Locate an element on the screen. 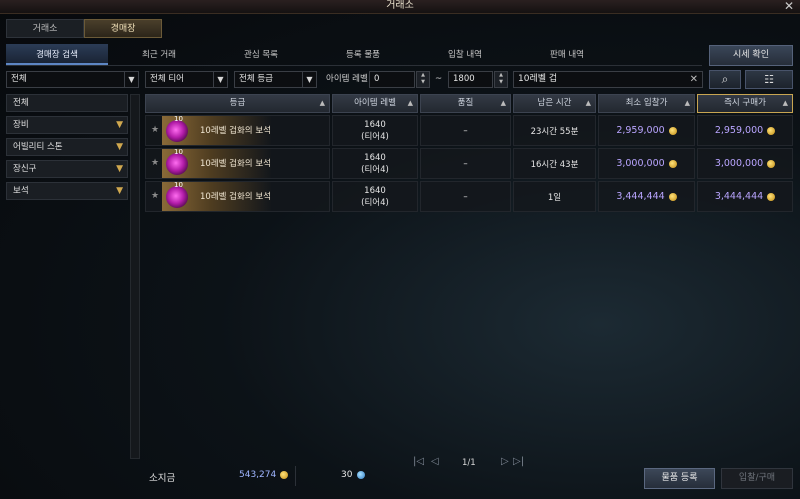  sidebar-item-label: 전체 is located at coordinates (21, 103).